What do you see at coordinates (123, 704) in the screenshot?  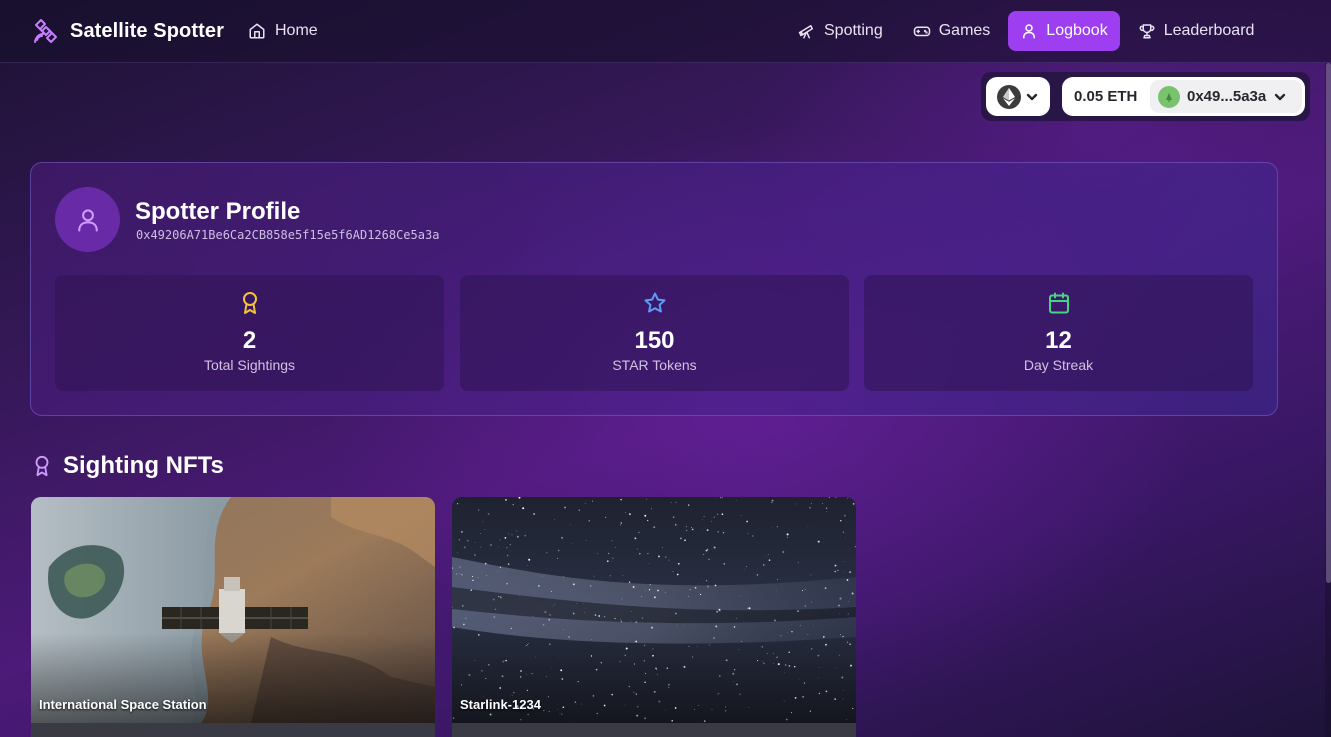 I see `nft-name: International Space Station` at bounding box center [123, 704].